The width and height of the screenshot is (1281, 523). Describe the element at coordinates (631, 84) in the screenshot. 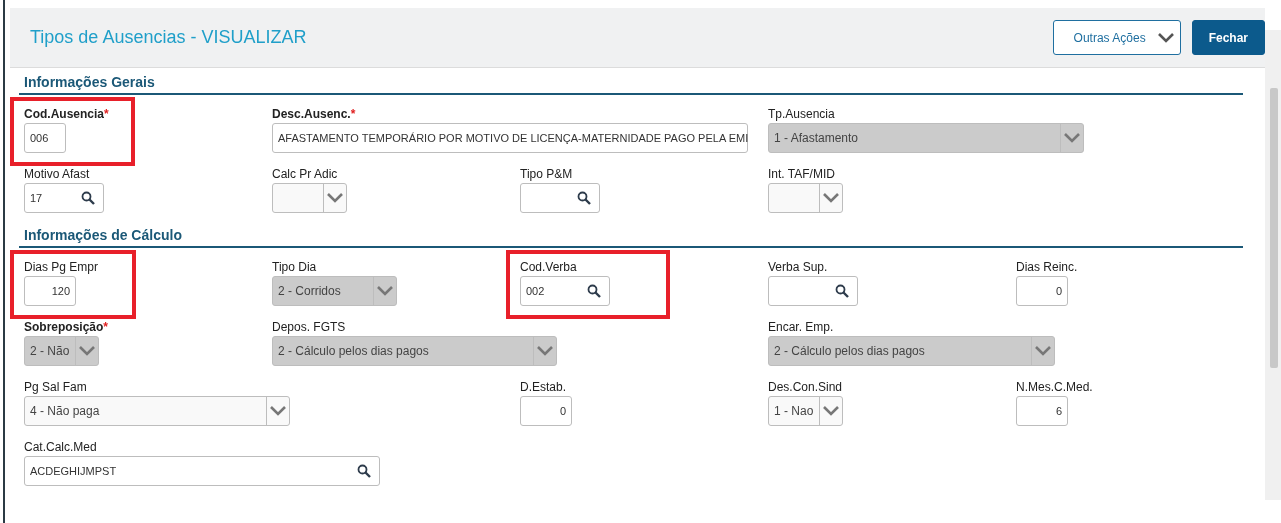

I see `section-title: Informações Gerais` at that location.